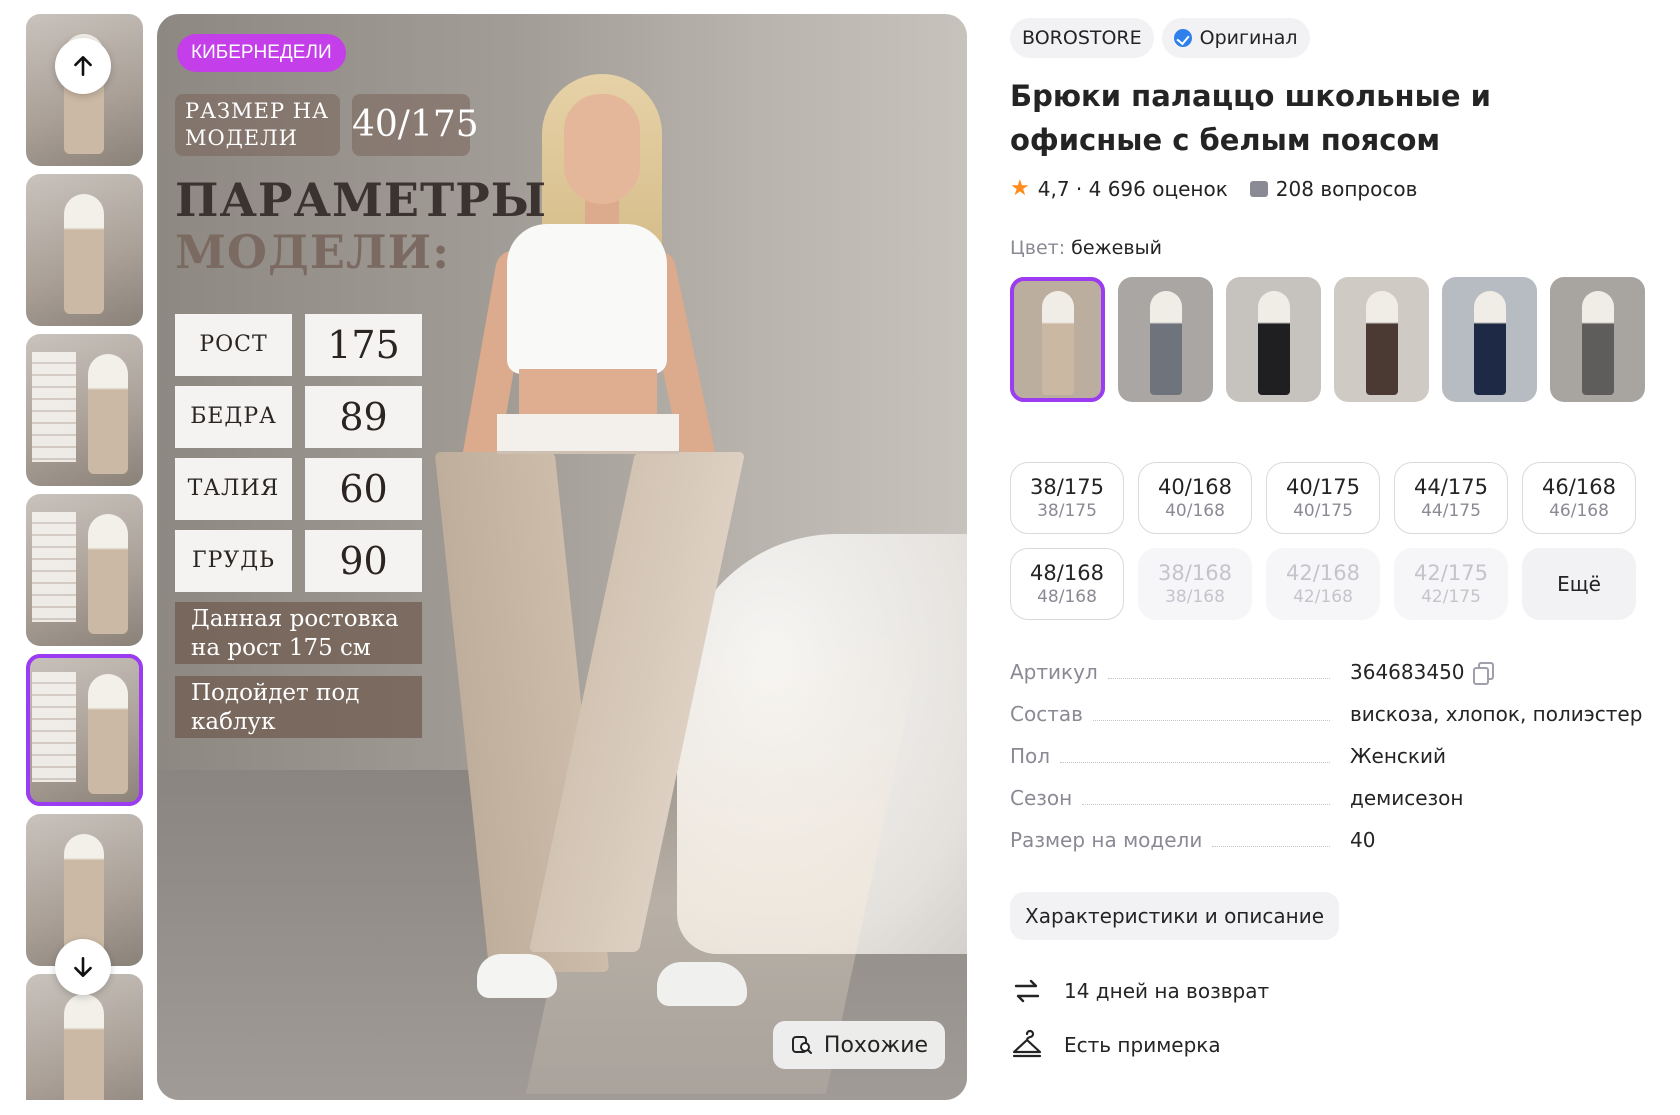  Describe the element at coordinates (1406, 798) in the screenshot. I see `spec-value: демисезон` at that location.